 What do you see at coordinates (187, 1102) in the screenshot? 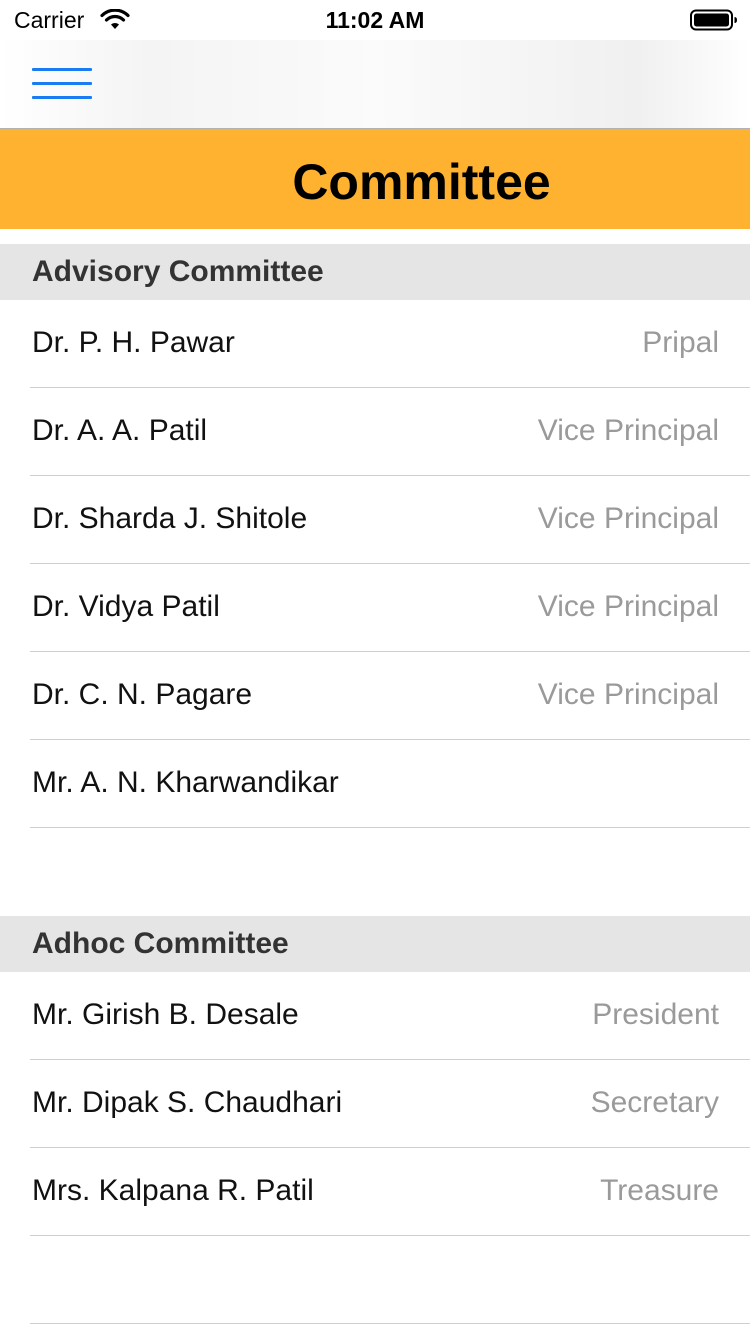
I see `member-name: Mr. Dipak S. Chaudhari` at bounding box center [187, 1102].